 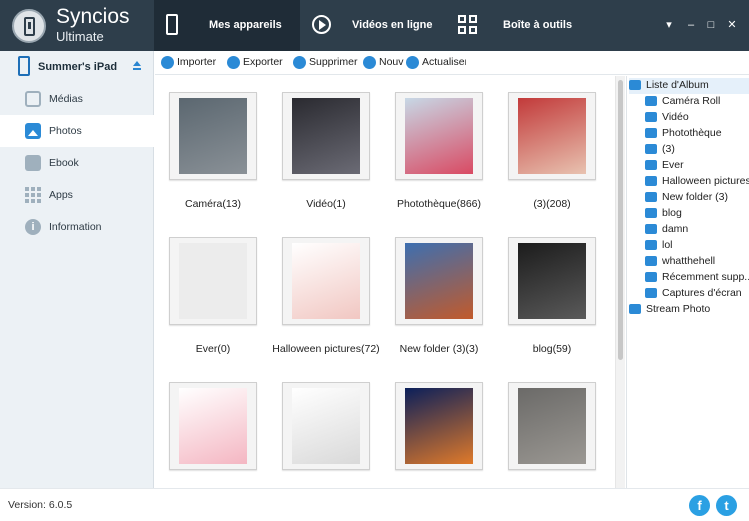 I want to click on twitter-icon: t, so click(x=726, y=505).